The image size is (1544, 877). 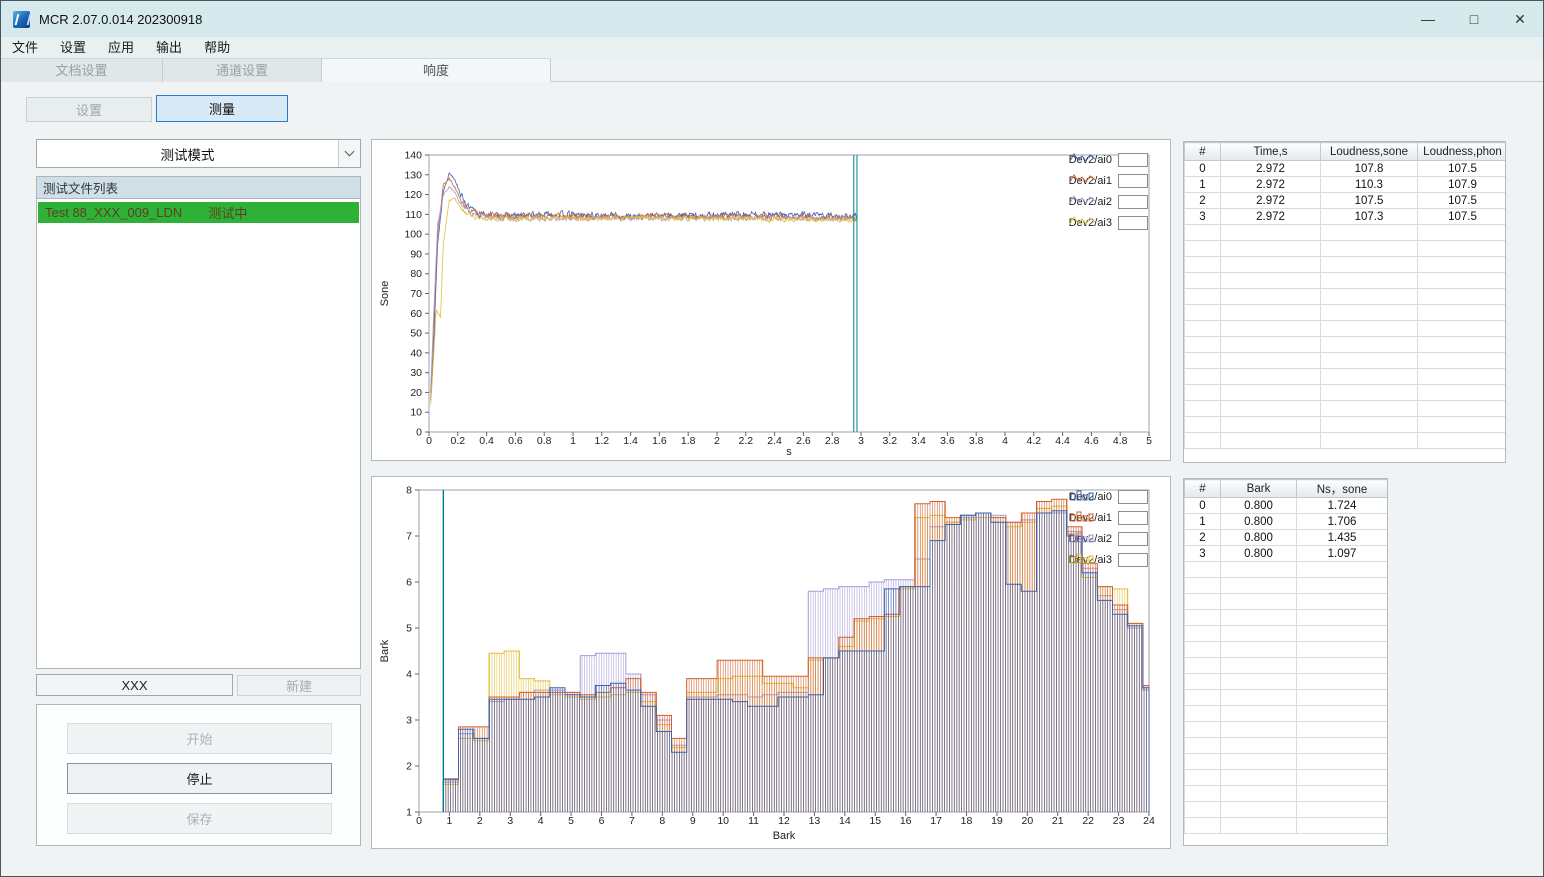 I want to click on table-row: 2 0.800 1.435, so click(x=1285, y=537).